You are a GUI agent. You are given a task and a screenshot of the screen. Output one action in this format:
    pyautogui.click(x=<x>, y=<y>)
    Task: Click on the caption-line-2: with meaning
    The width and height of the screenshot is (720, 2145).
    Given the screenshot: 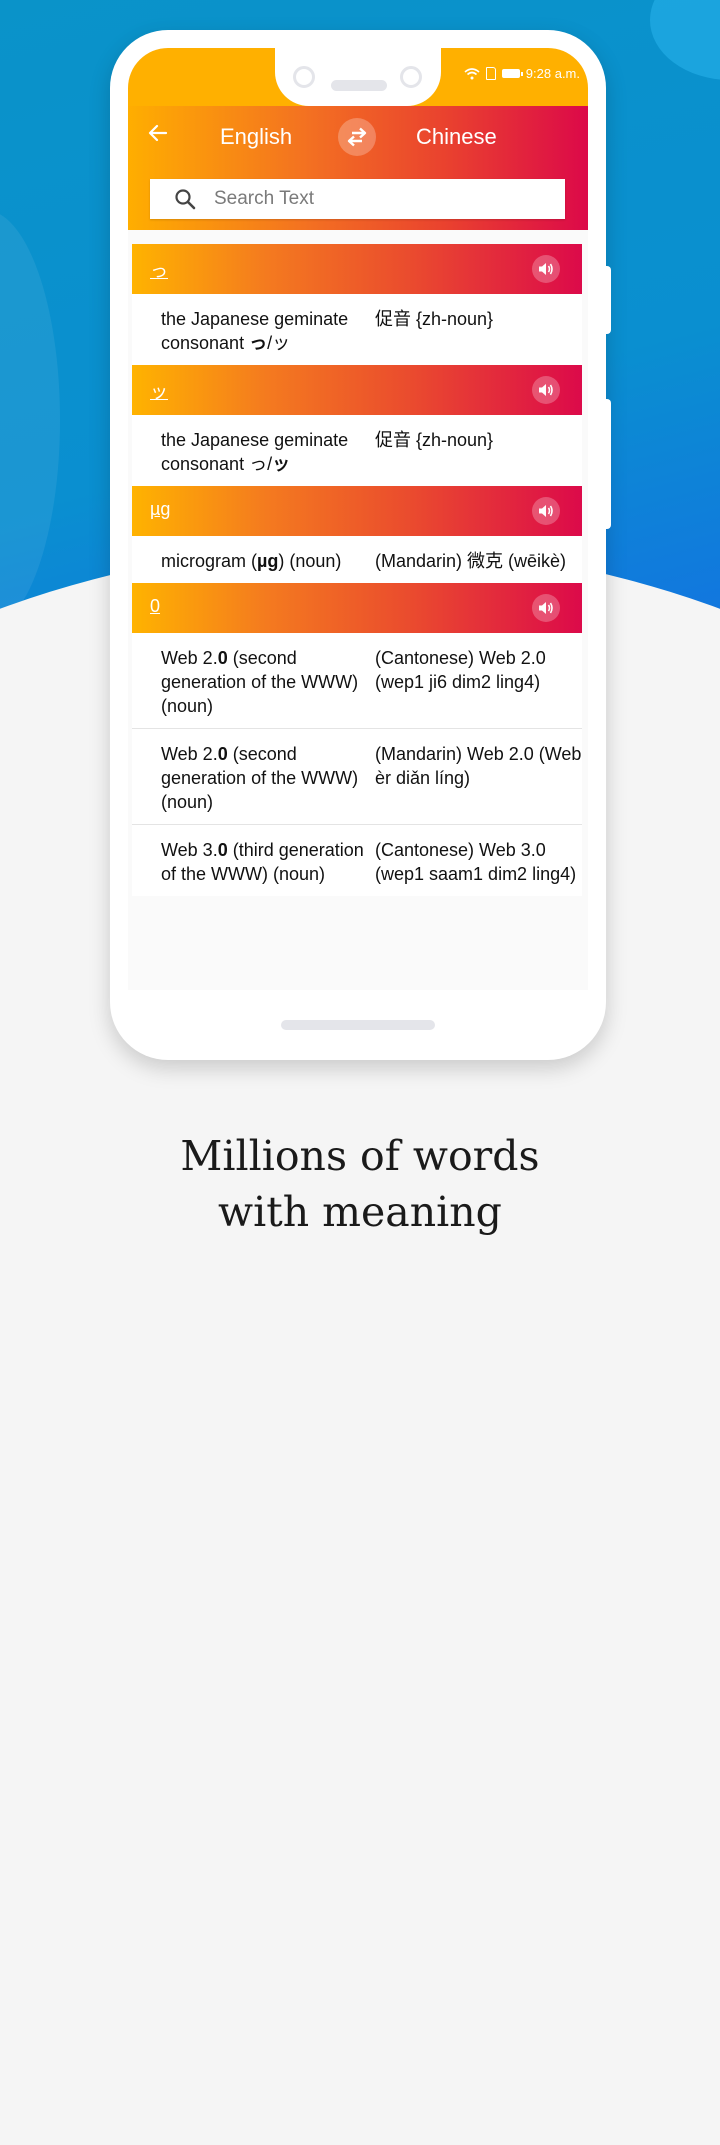 What is the action you would take?
    pyautogui.click(x=360, y=1212)
    